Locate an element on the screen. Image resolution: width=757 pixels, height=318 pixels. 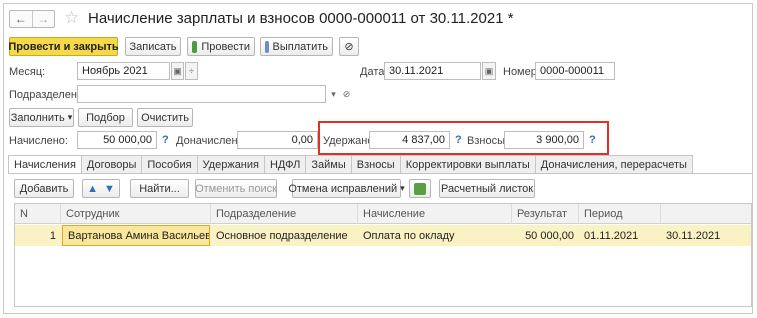
column-header-result: Результат is located at coordinates (545, 214).